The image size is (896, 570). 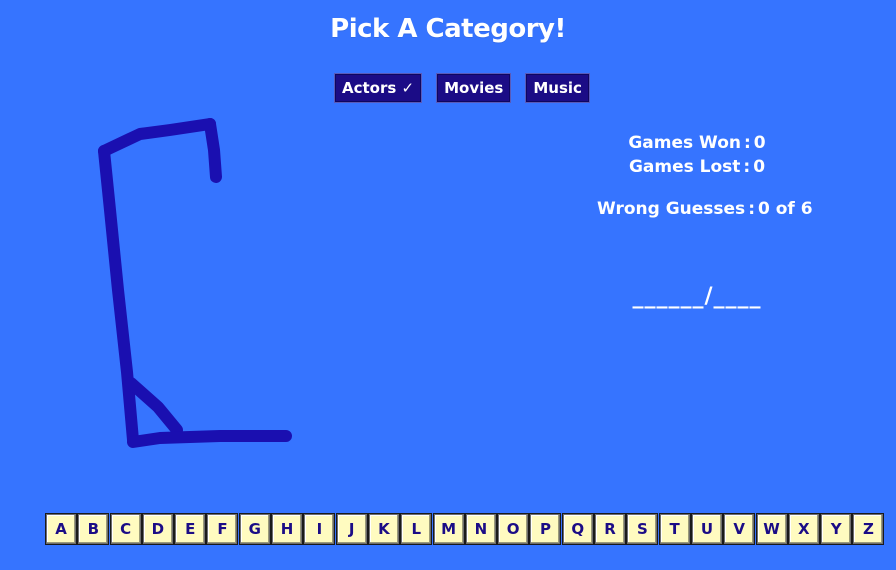 What do you see at coordinates (671, 209) in the screenshot?
I see `wrong-guesses-label: Wrong Guesses` at bounding box center [671, 209].